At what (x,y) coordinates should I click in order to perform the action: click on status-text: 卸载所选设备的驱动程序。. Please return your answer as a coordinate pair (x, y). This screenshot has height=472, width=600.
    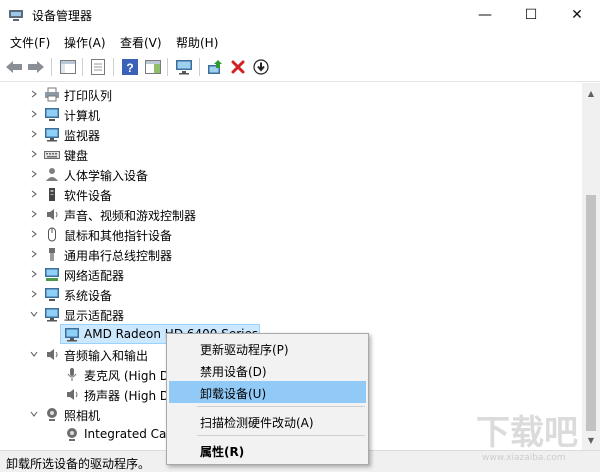
    Looking at the image, I should click on (78, 464).